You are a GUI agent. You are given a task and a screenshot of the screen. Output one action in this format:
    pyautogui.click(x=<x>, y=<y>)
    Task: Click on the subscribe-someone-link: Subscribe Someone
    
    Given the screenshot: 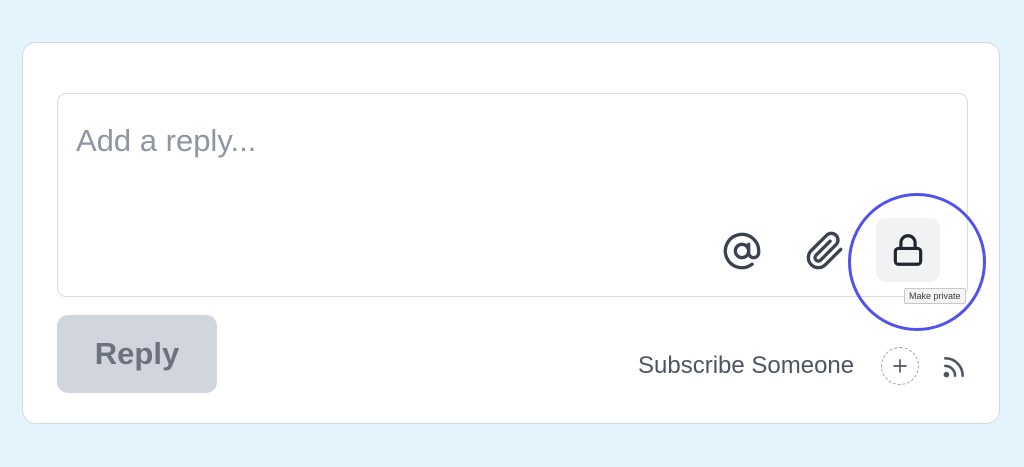 What is the action you would take?
    pyautogui.click(x=746, y=366)
    